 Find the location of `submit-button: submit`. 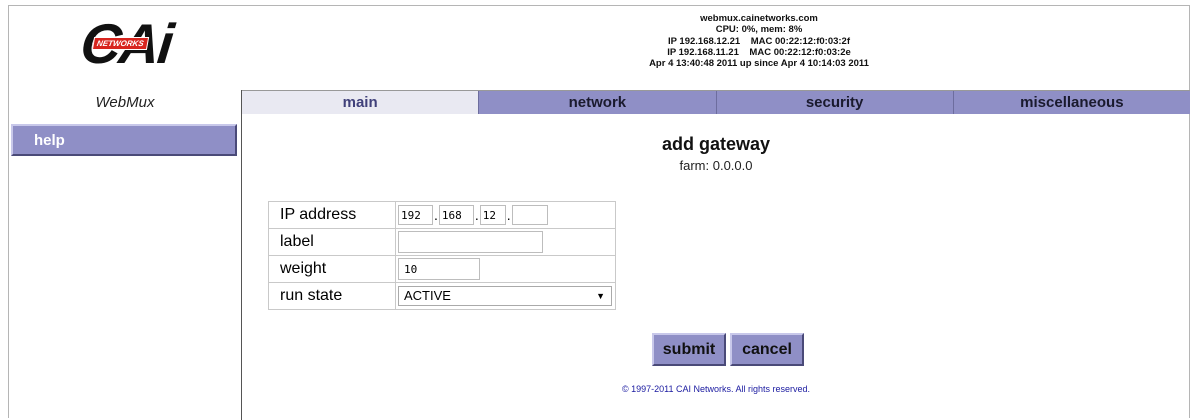

submit-button: submit is located at coordinates (689, 349).